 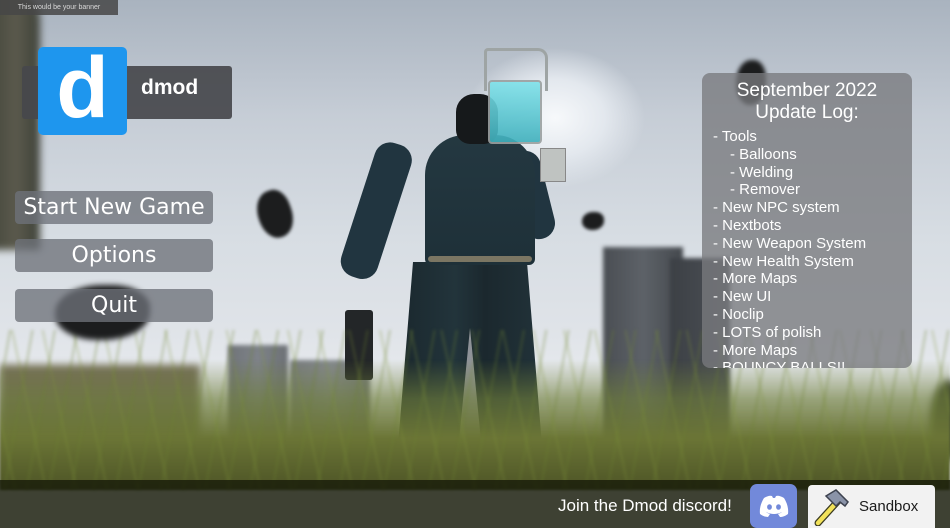 I want to click on logo-icon: d, so click(x=82, y=88).